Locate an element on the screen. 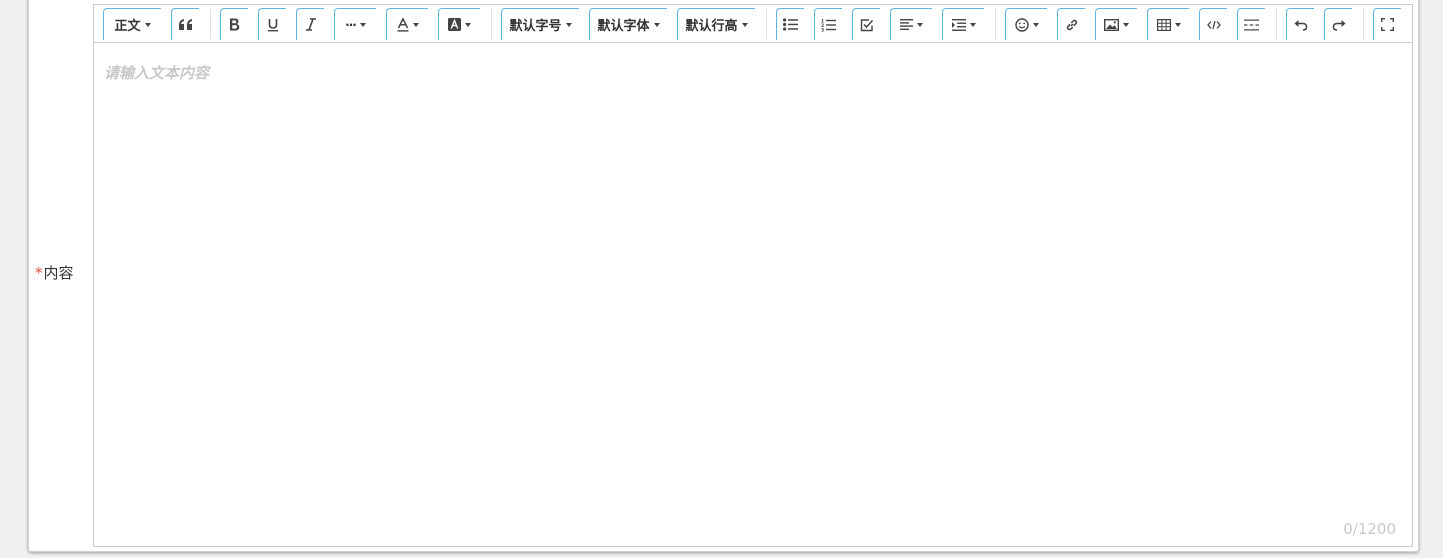 This screenshot has width=1443, height=558. code-icon is located at coordinates (1213, 24).